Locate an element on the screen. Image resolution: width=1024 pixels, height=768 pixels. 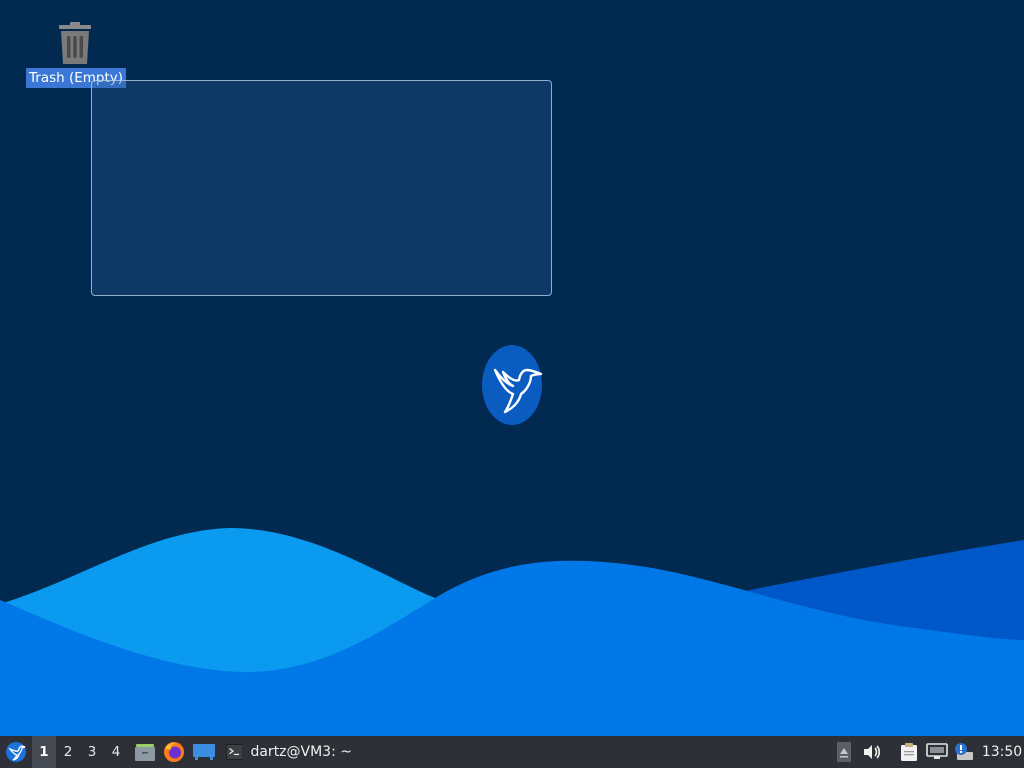
network-button is located at coordinates (937, 752).